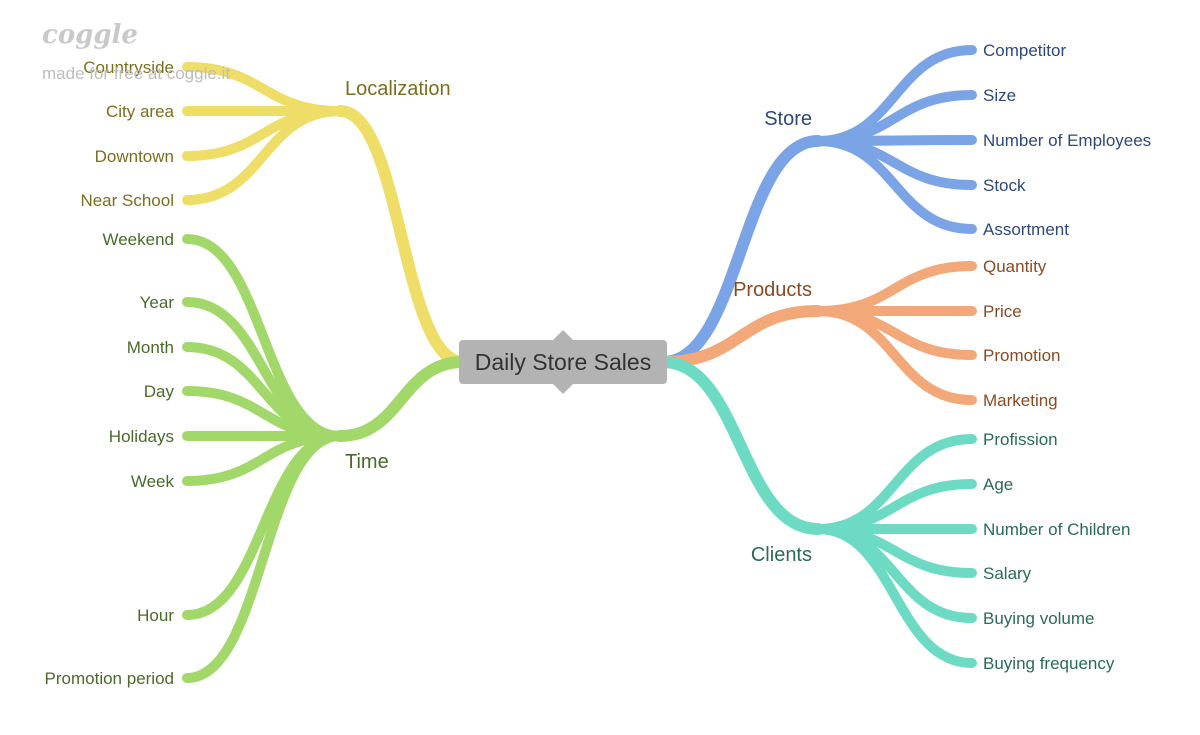 The height and width of the screenshot is (735, 1200). What do you see at coordinates (1002, 311) in the screenshot?
I see `products-child-label: Price` at bounding box center [1002, 311].